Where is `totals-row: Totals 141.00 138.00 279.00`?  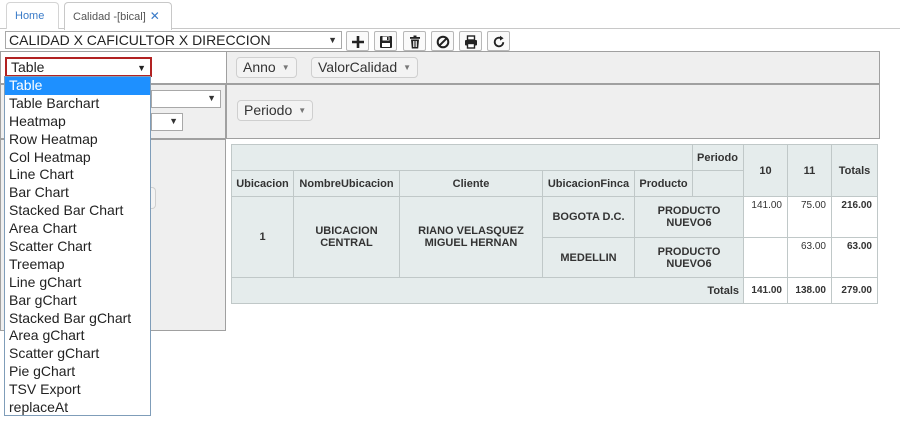
totals-row: Totals 141.00 138.00 279.00 is located at coordinates (554, 290).